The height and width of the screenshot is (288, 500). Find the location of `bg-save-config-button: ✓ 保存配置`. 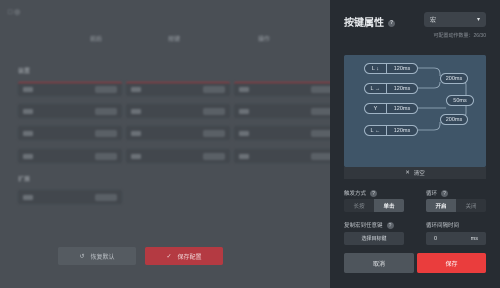

bg-save-config-button: ✓ 保存配置 is located at coordinates (184, 256).